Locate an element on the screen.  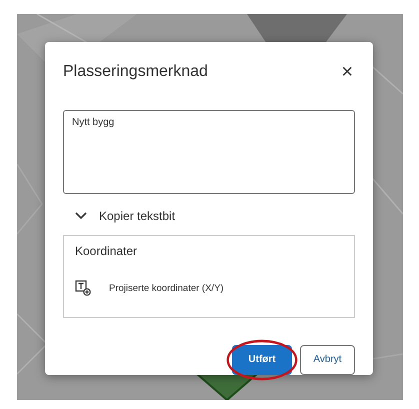
note-field: Nytt bygg is located at coordinates (209, 152).